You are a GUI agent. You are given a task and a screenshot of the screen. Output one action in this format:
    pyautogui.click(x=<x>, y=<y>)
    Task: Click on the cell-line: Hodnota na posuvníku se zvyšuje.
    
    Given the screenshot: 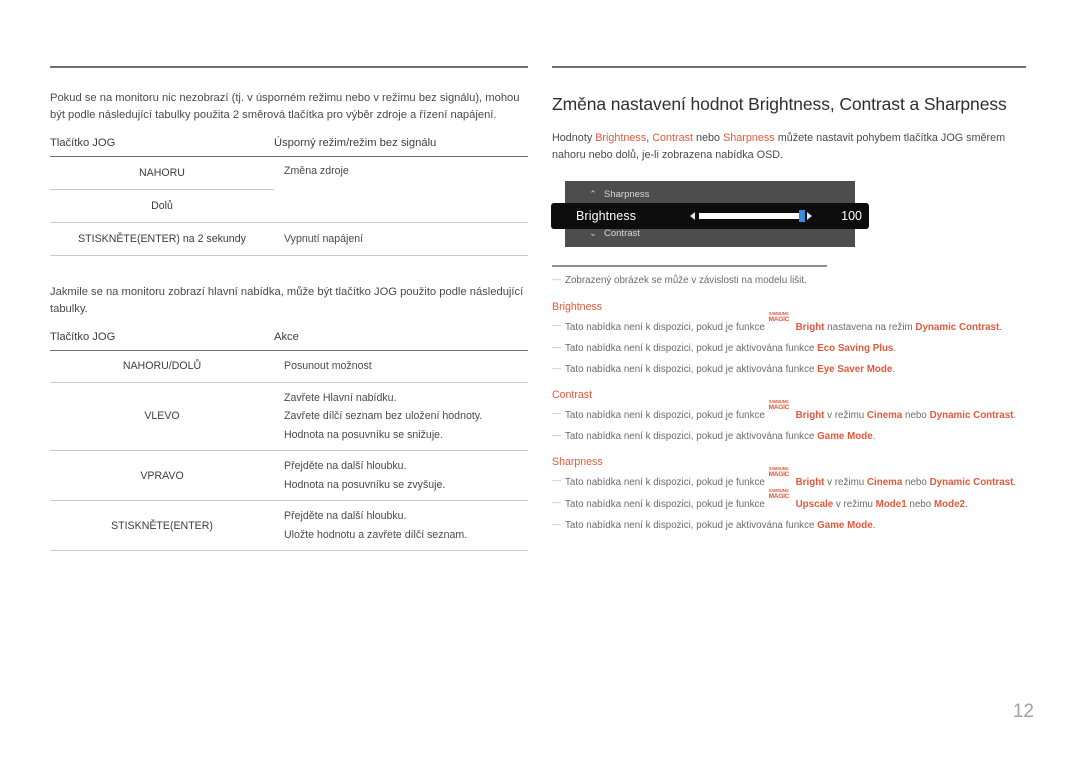 What is the action you would take?
    pyautogui.click(x=365, y=484)
    